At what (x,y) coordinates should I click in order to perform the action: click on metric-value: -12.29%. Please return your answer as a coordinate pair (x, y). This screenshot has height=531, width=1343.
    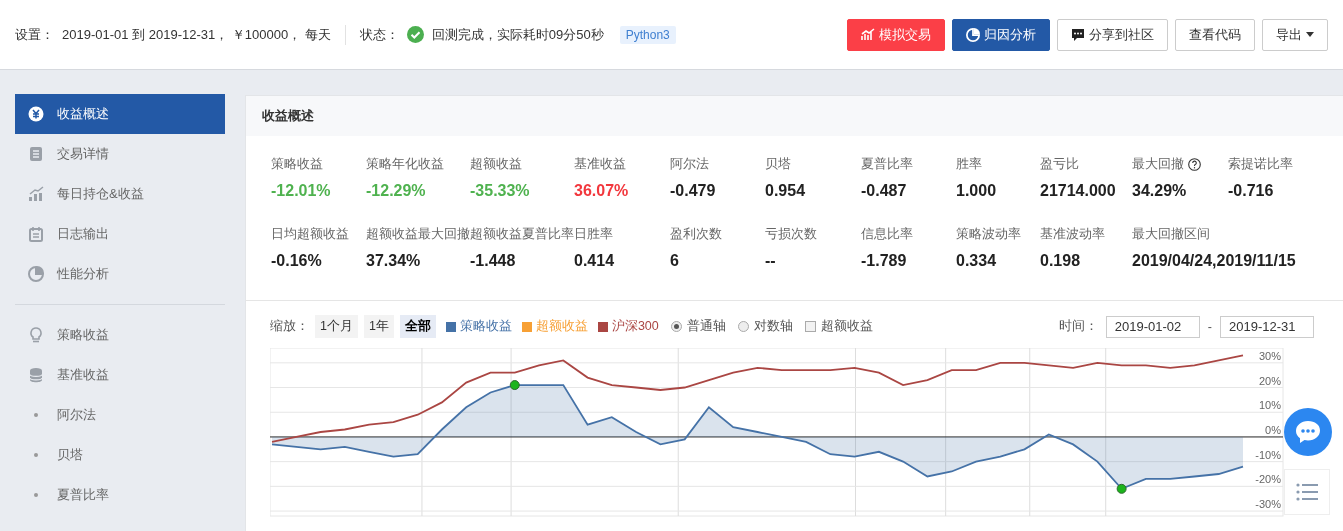
    Looking at the image, I should click on (396, 191).